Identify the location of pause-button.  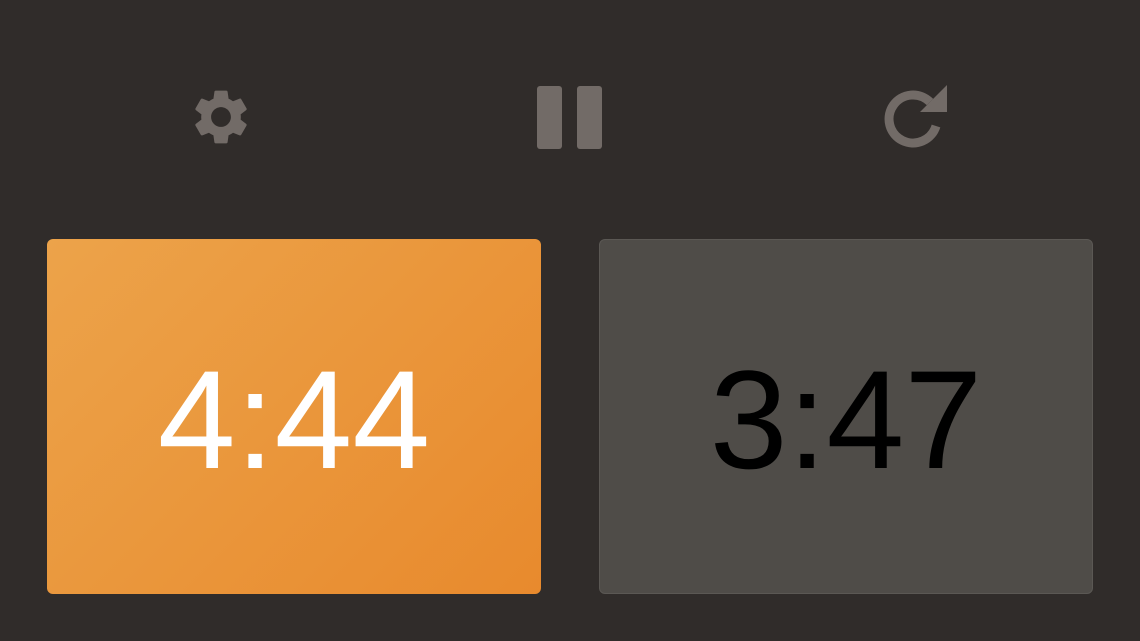
(570, 117).